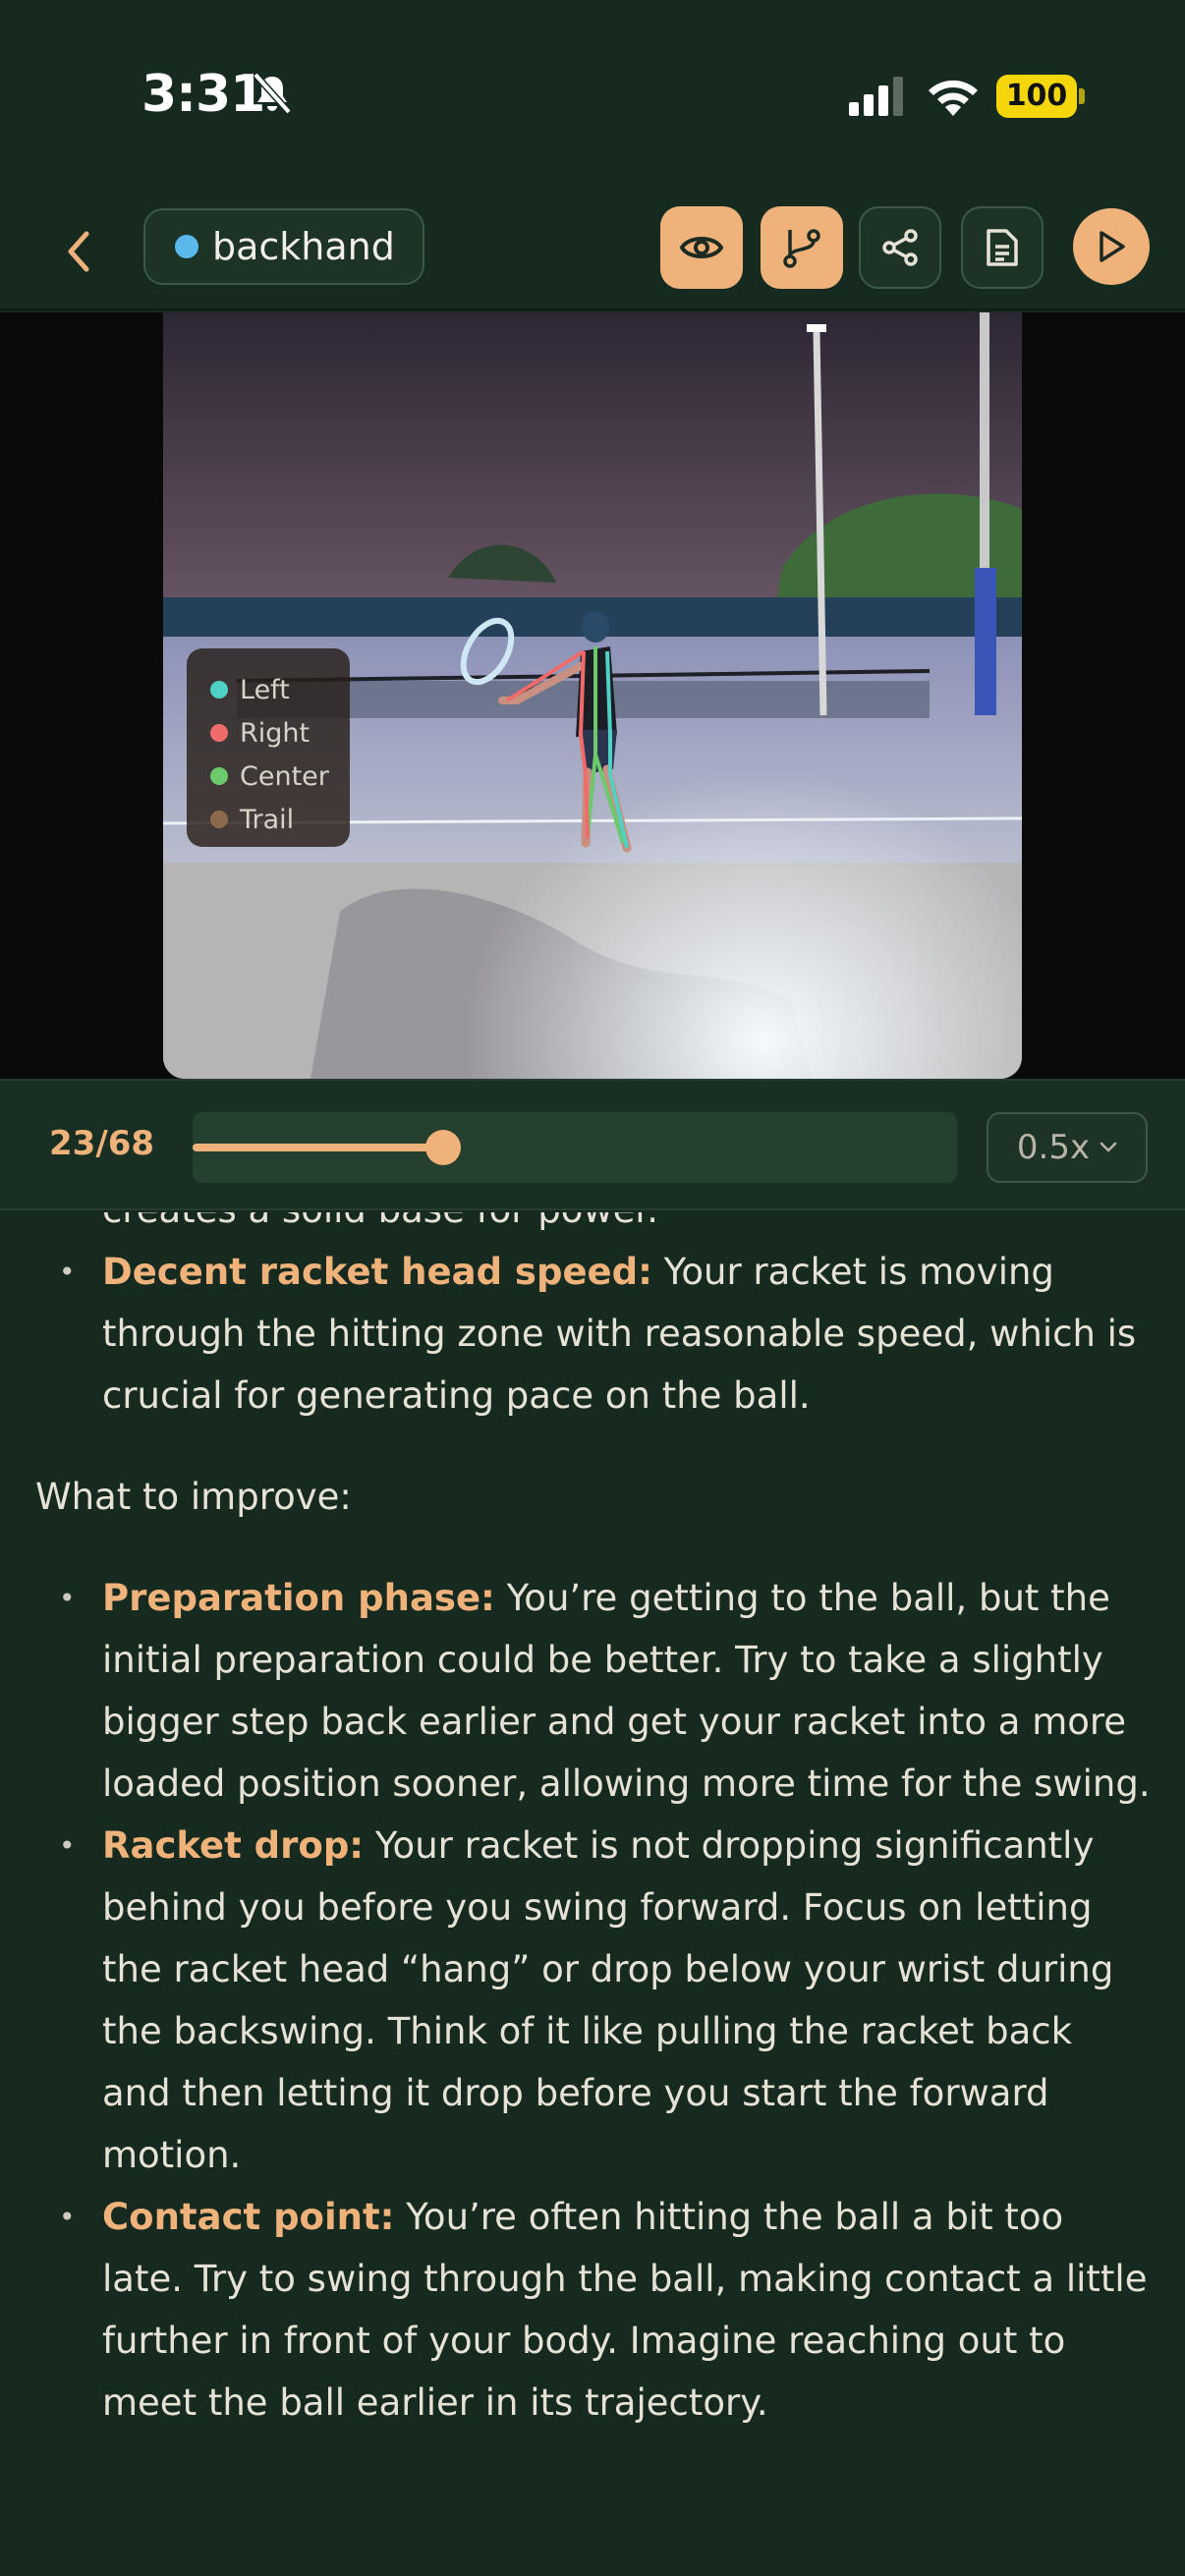  I want to click on battery-cap, so click(1082, 96).